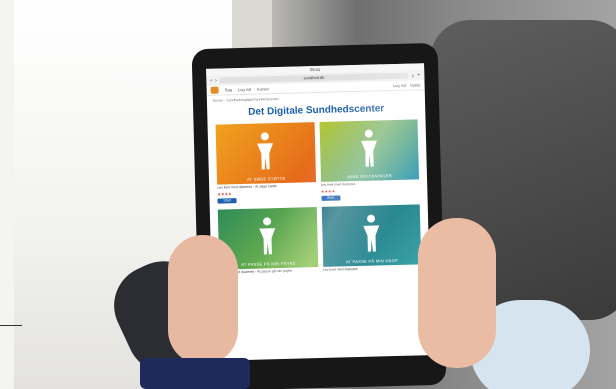 This screenshot has height=389, width=616. What do you see at coordinates (266, 178) in the screenshot?
I see `course-label: AT SØGE STØTTE` at bounding box center [266, 178].